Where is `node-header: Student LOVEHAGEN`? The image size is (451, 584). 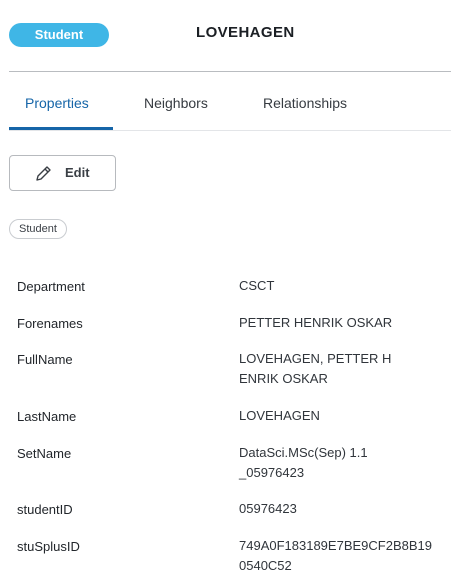 node-header: Student LOVEHAGEN is located at coordinates (225, 36).